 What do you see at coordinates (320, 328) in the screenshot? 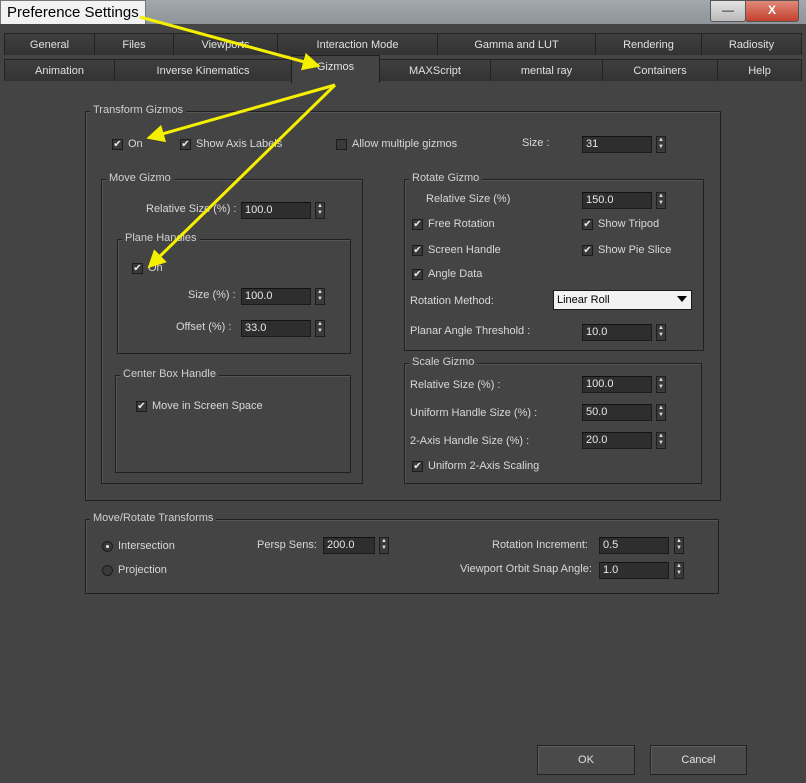
I see `plane-offset-spinner: ▲ ▼` at bounding box center [320, 328].